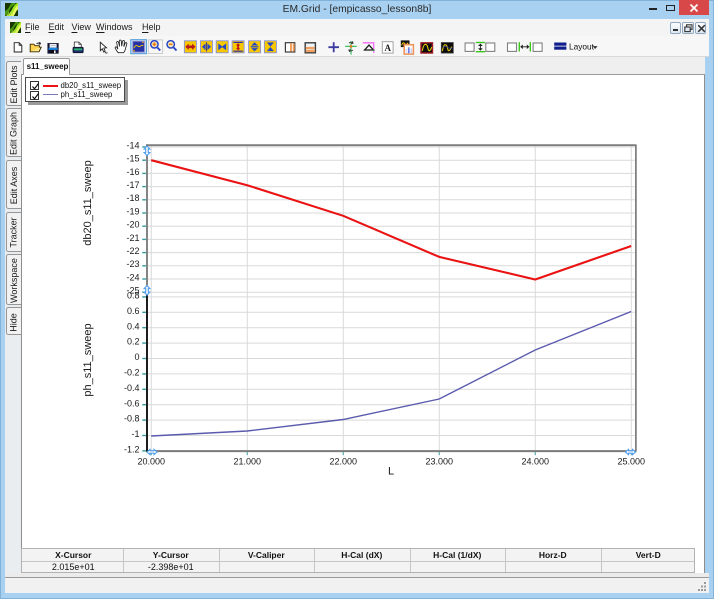  Describe the element at coordinates (132, 450) in the screenshot. I see `svg-text: -1.2` at that location.